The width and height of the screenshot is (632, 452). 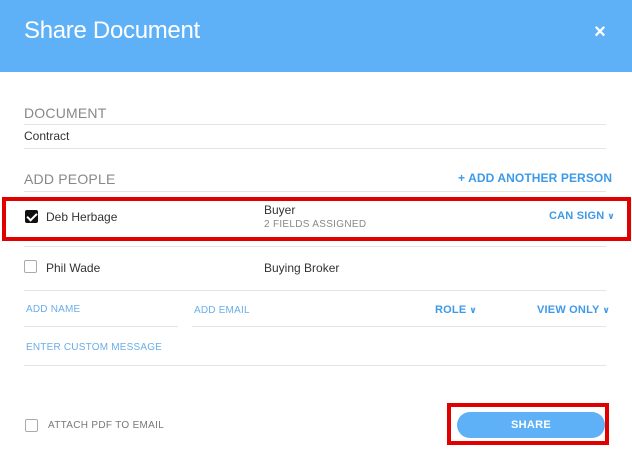 What do you see at coordinates (222, 310) in the screenshot?
I see `add-email-input: ADD EMAIL` at bounding box center [222, 310].